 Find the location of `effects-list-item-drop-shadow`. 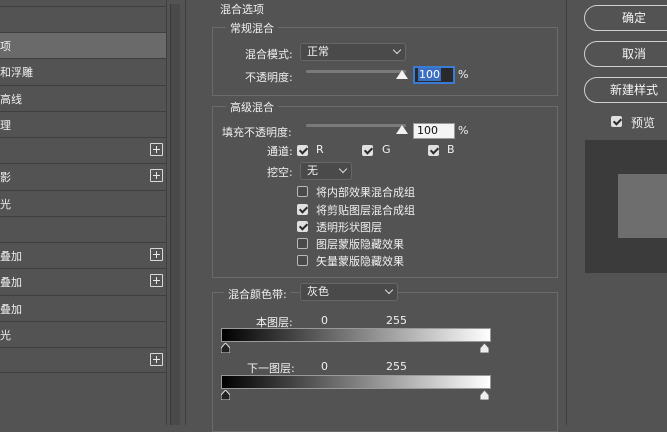

effects-list-item-drop-shadow is located at coordinates (83, 360).